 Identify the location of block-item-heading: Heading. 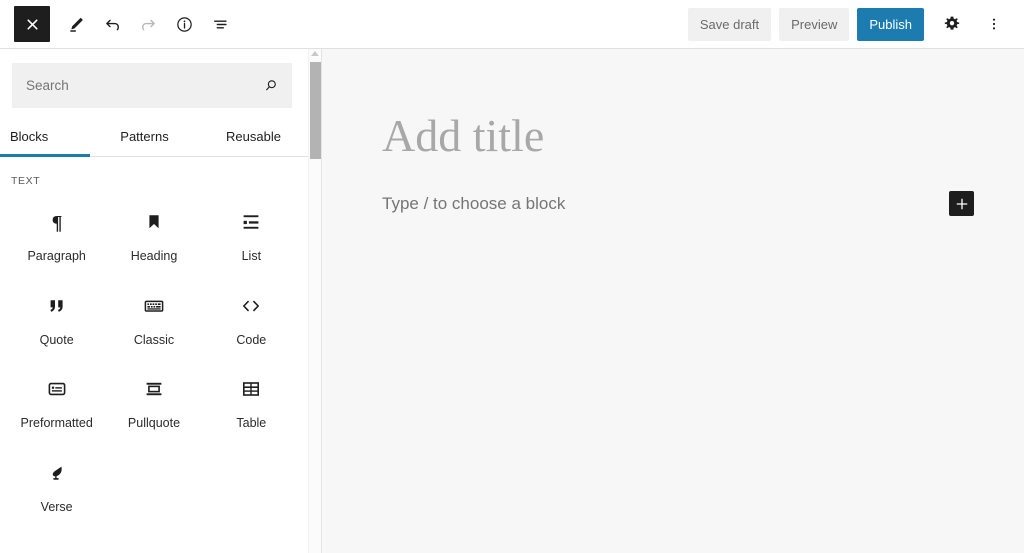
(153, 234).